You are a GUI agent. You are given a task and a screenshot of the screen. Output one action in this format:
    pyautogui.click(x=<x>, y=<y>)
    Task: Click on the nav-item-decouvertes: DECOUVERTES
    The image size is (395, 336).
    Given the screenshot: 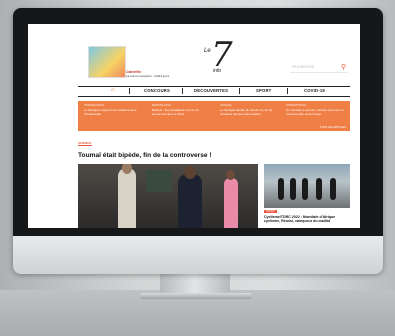 What is the action you would take?
    pyautogui.click(x=211, y=90)
    